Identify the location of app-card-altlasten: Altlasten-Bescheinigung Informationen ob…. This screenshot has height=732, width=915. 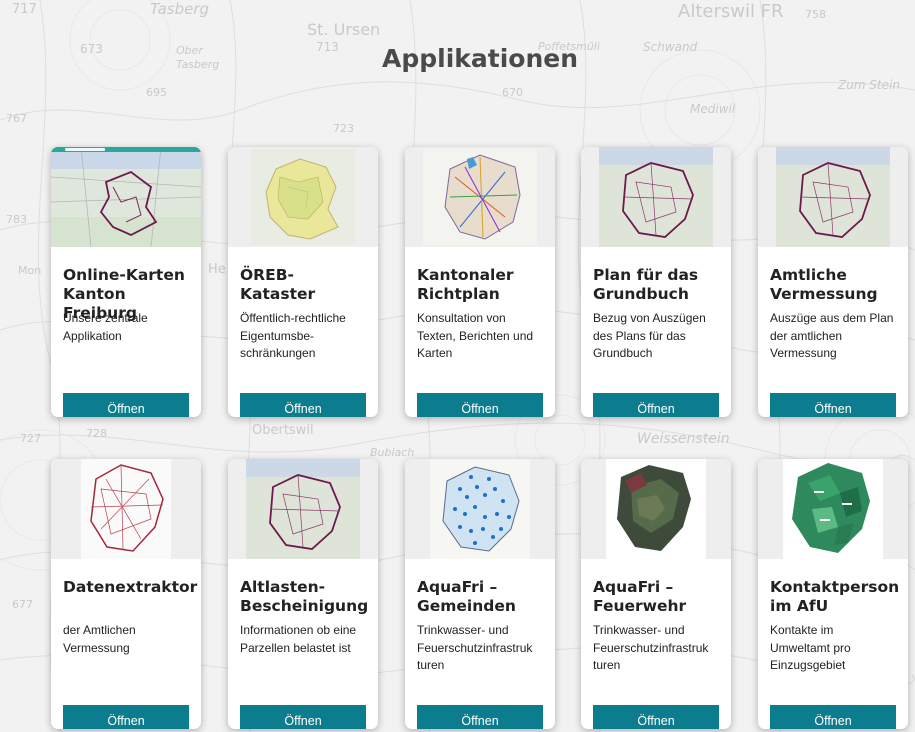
(303, 594).